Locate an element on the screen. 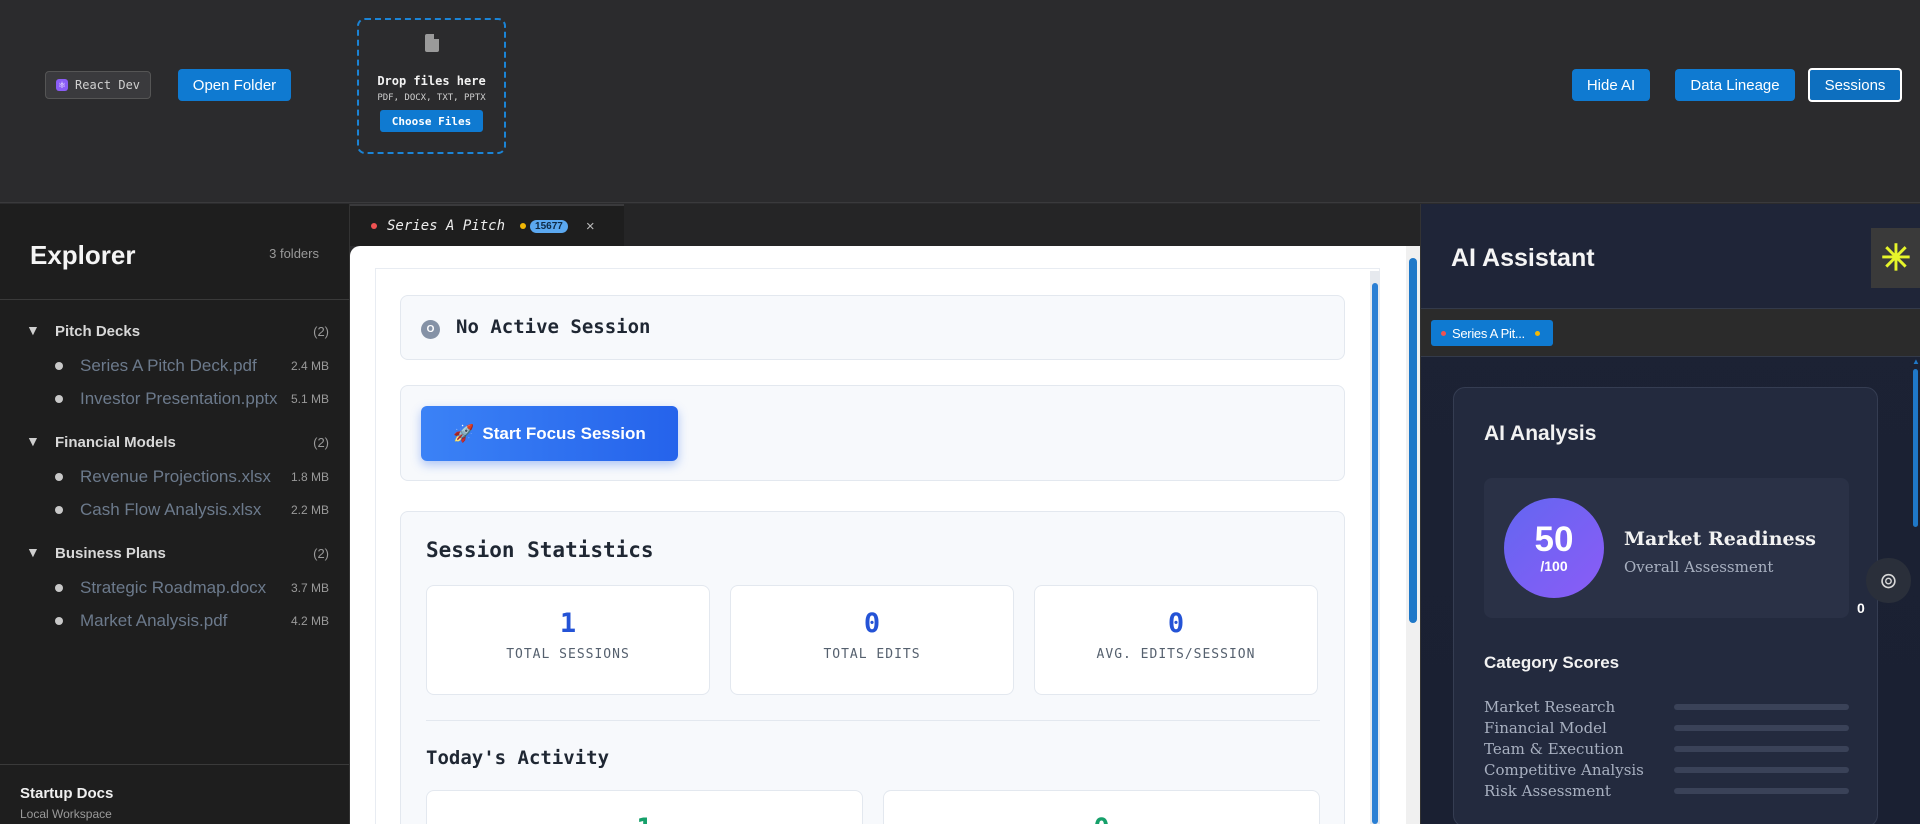 The width and height of the screenshot is (1920, 824). editor-scrollbar is located at coordinates (1413, 535).